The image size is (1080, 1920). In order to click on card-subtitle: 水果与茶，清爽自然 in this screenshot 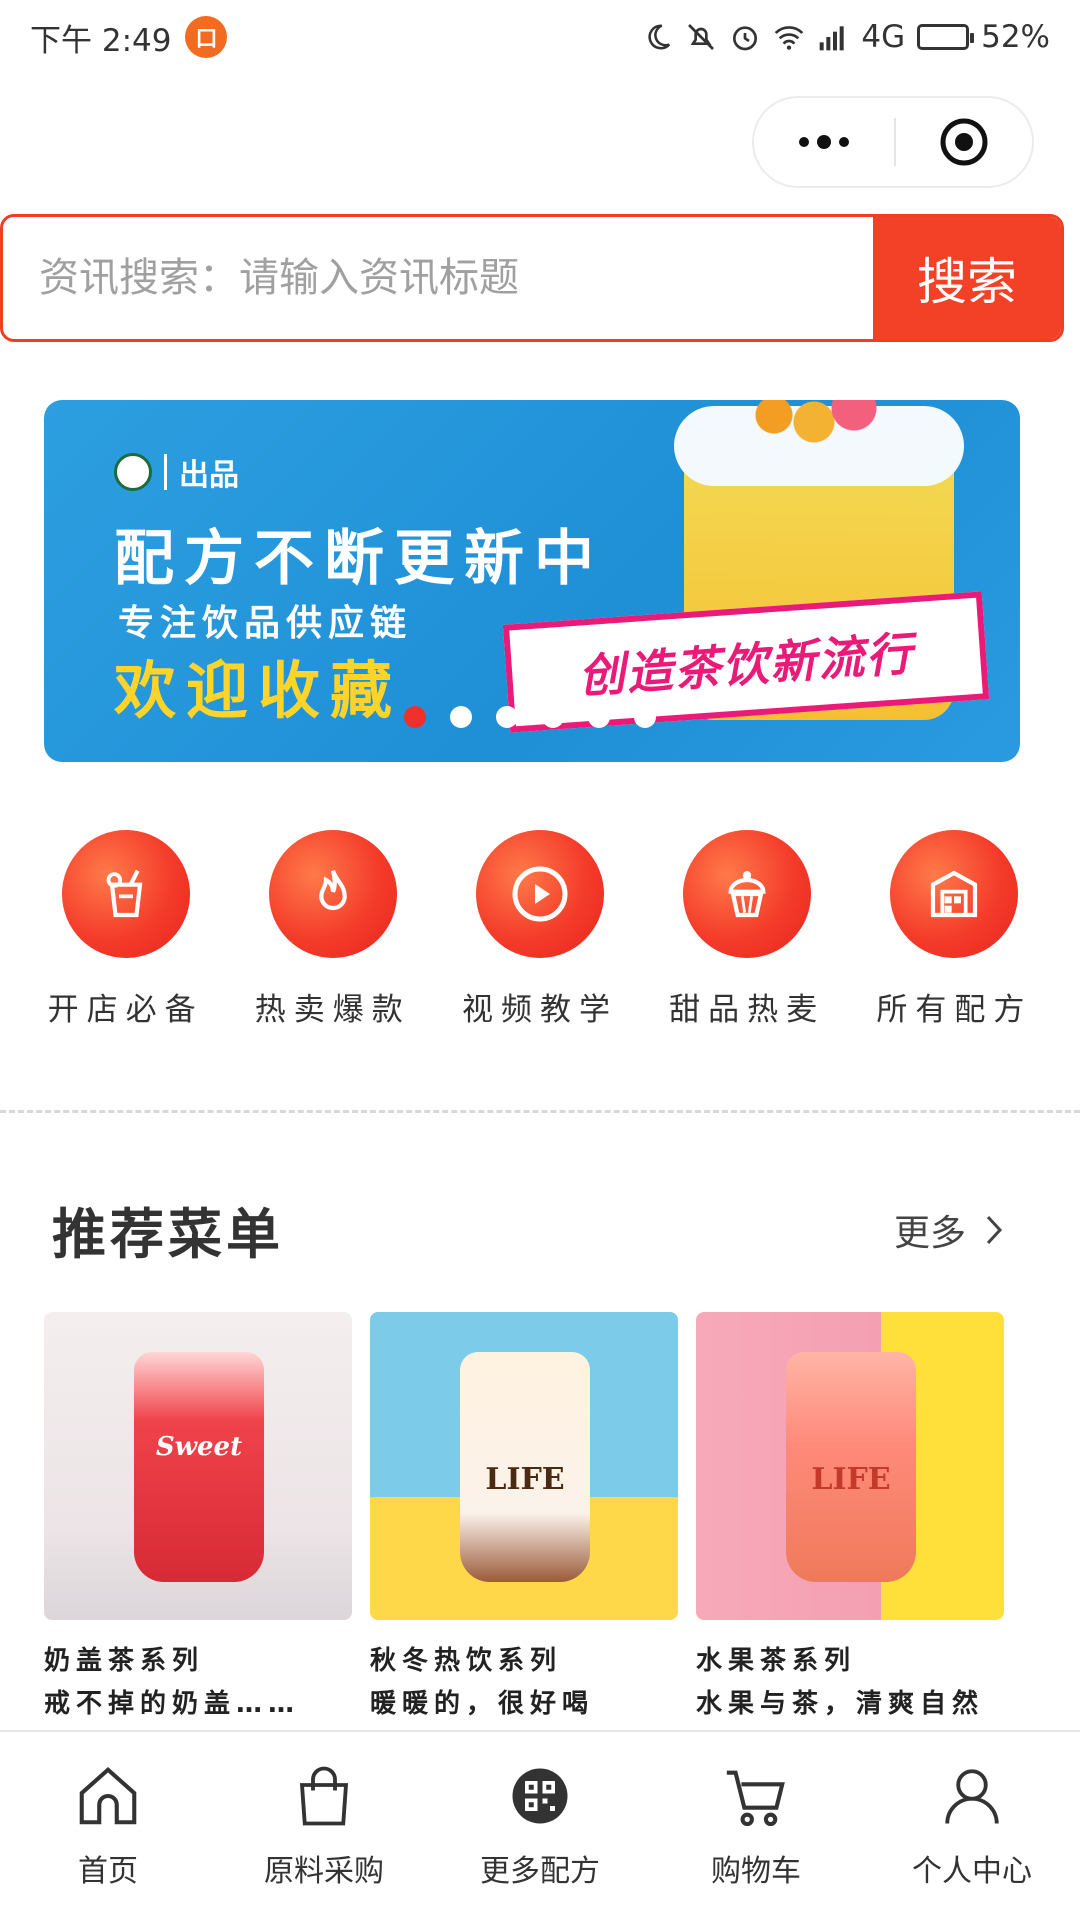, I will do `click(840, 1704)`.